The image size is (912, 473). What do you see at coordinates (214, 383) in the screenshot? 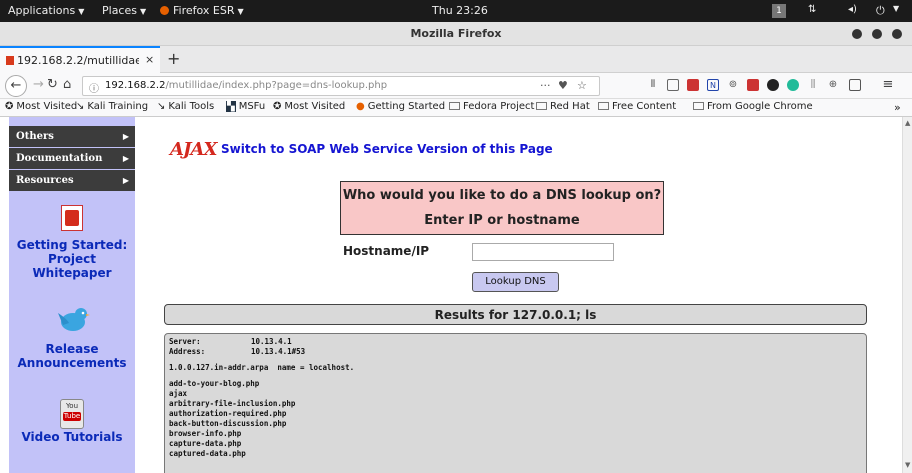
I see `file-line: add-to-your-blog.php` at bounding box center [214, 383].